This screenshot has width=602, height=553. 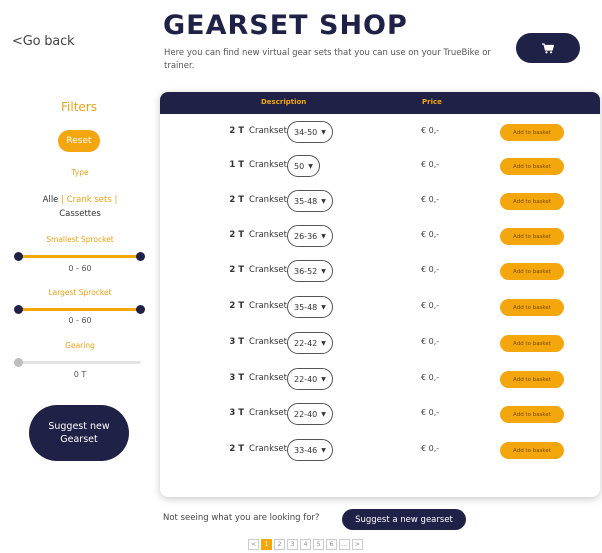 What do you see at coordinates (237, 342) in the screenshot?
I see `product-teeth: 3 T` at bounding box center [237, 342].